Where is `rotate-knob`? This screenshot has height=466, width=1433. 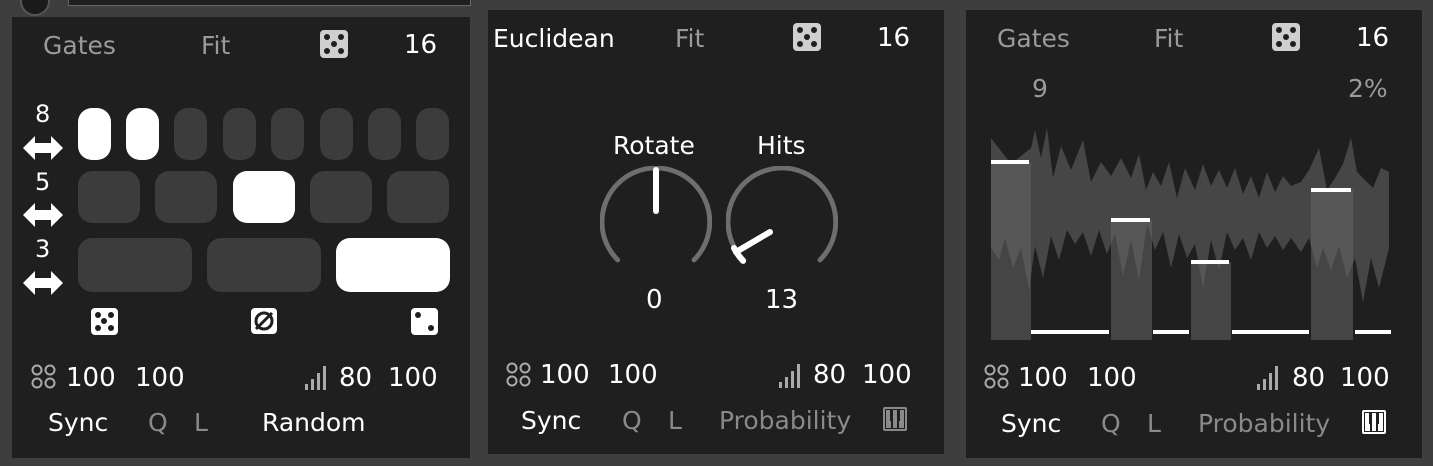 rotate-knob is located at coordinates (656, 222).